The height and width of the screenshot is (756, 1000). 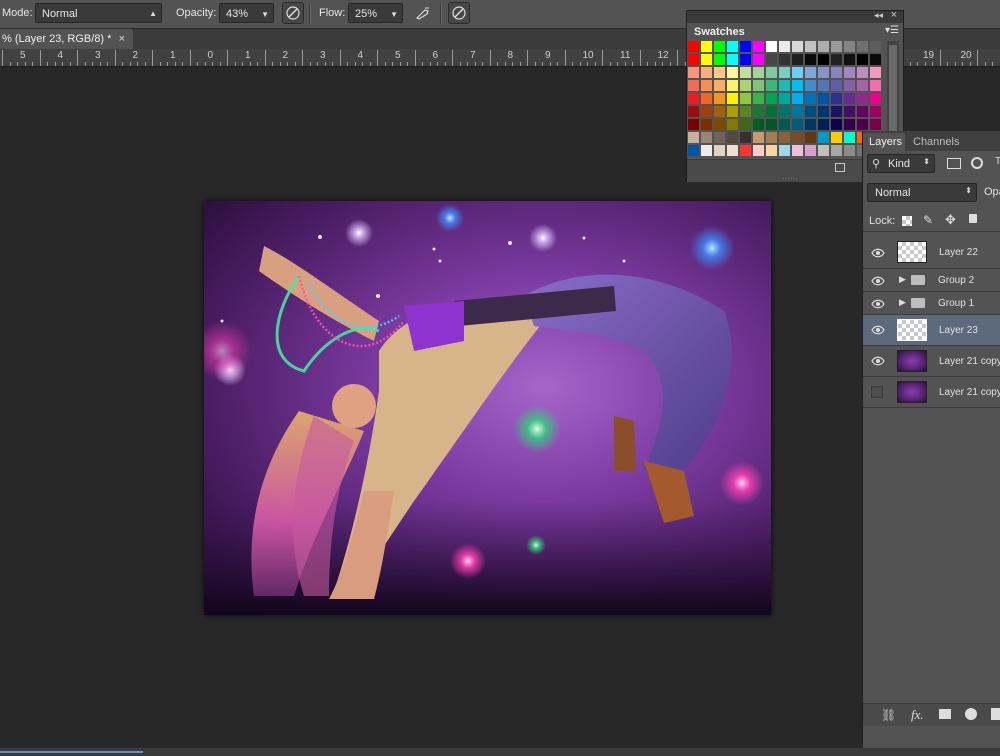 What do you see at coordinates (902, 279) in the screenshot?
I see `expand-triangle-icon: ▶` at bounding box center [902, 279].